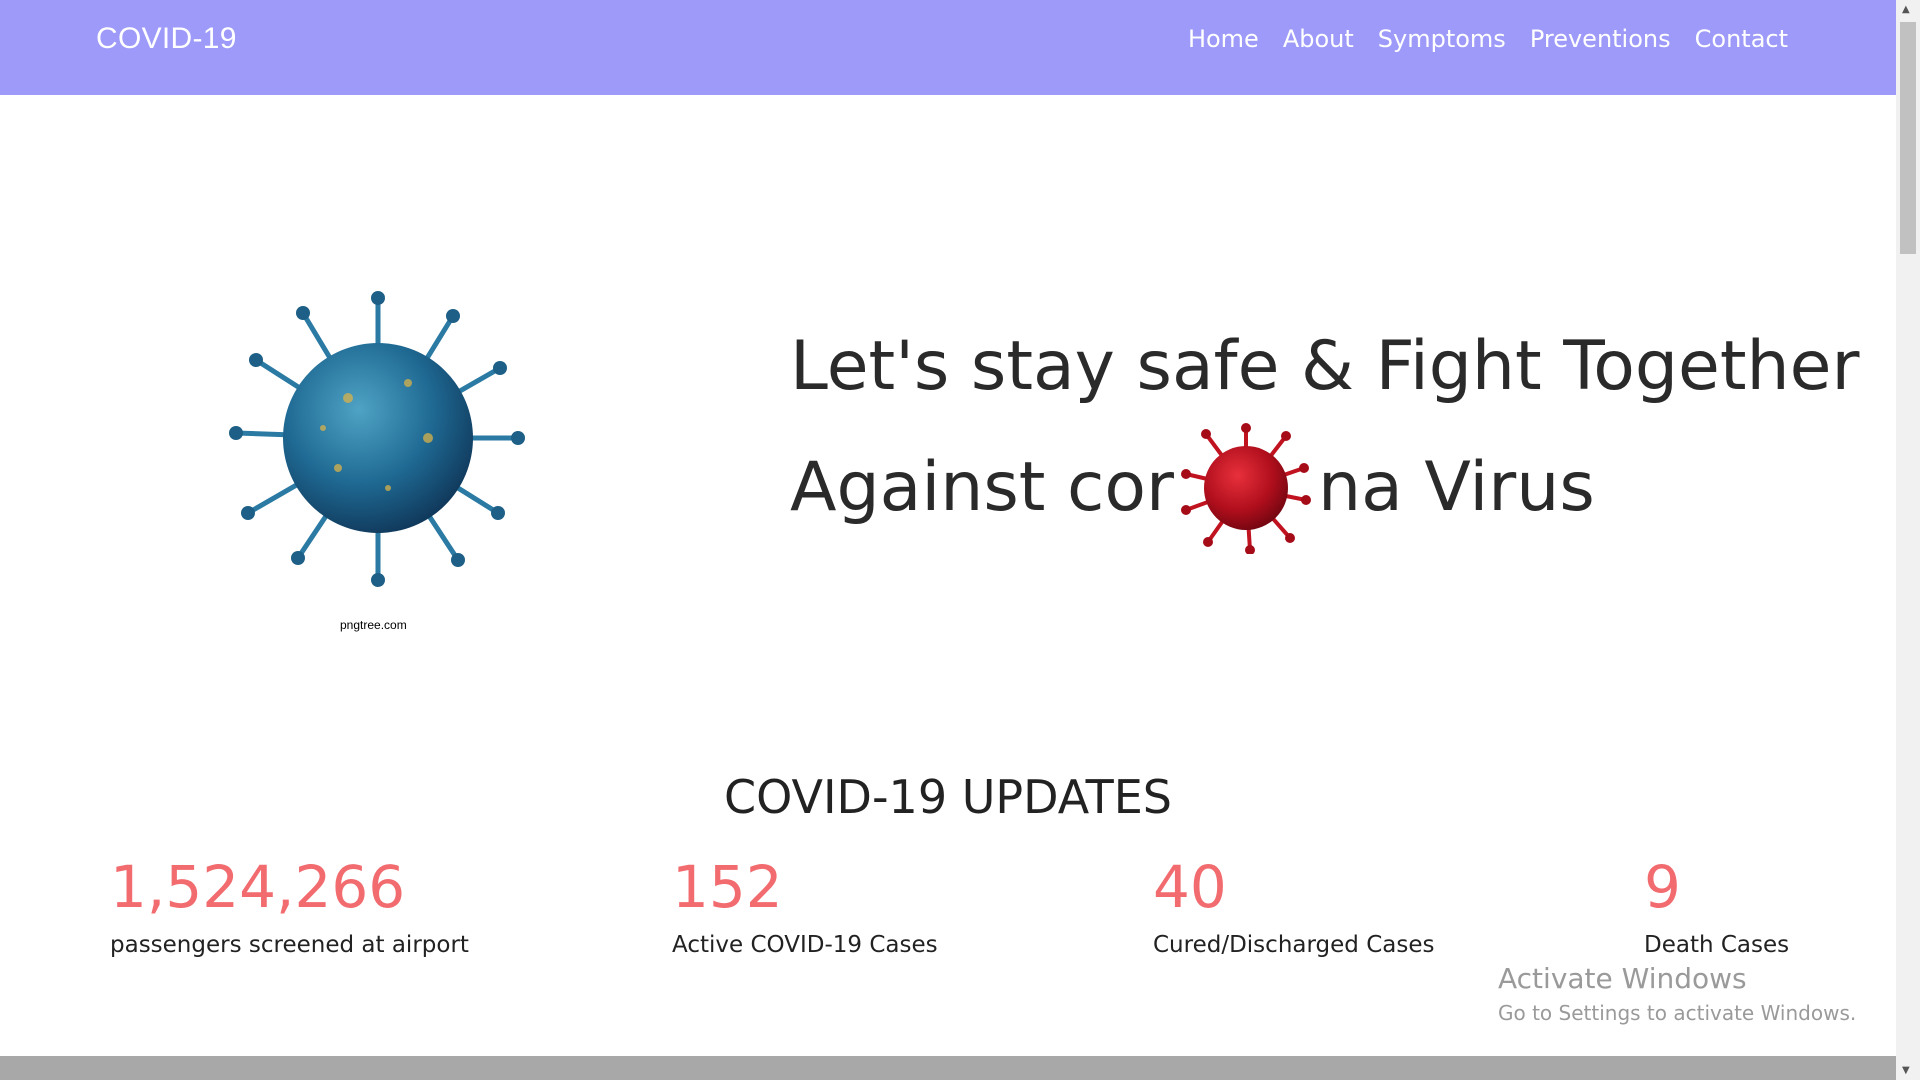 This screenshot has height=1080, width=1920. Describe the element at coordinates (1622, 978) in the screenshot. I see `activate-windows-title: Activate Windows` at that location.